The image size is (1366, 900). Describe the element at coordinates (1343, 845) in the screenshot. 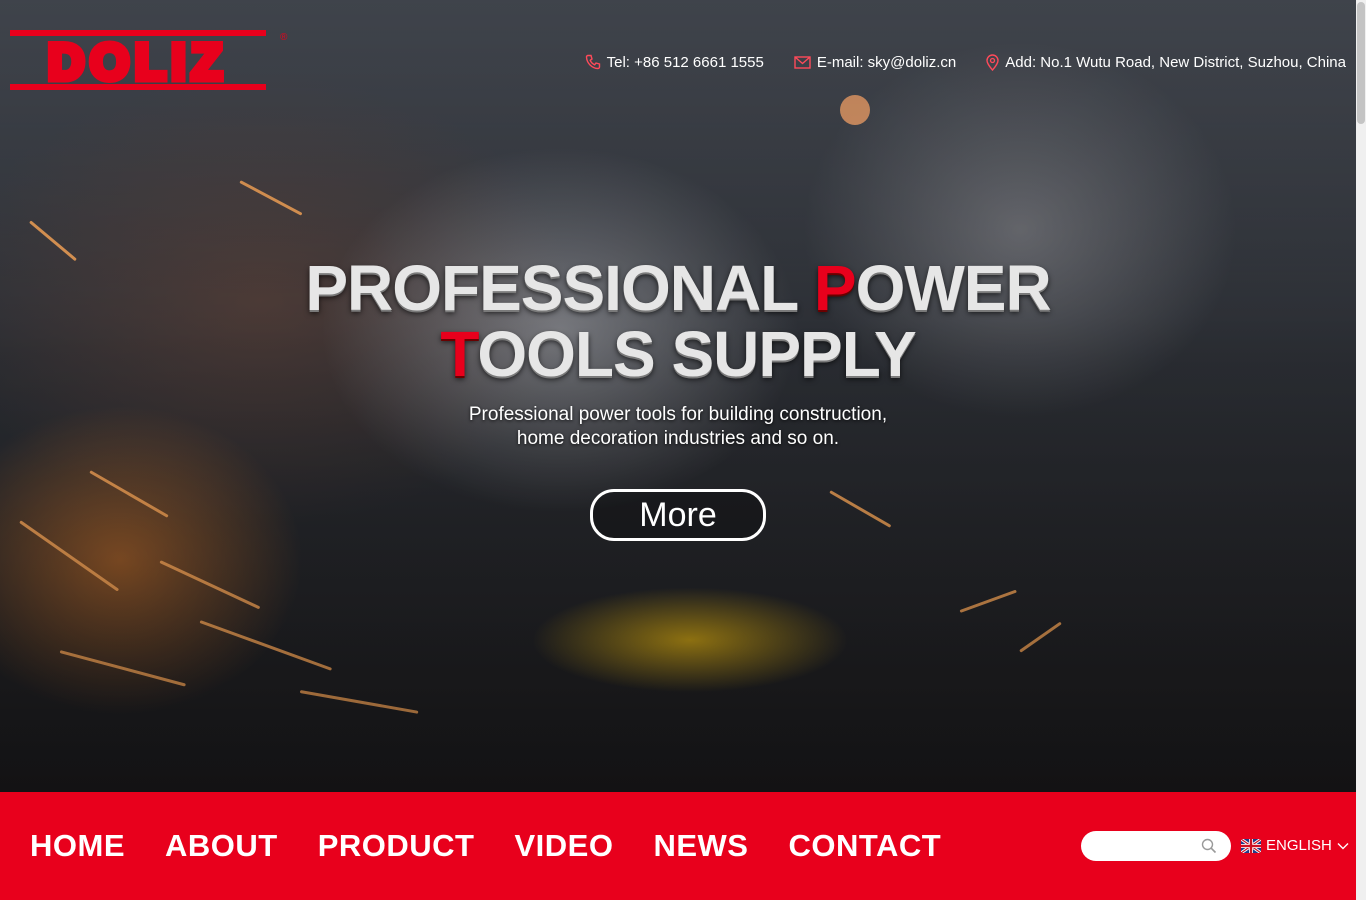

I see `chevron-down-icon` at that location.